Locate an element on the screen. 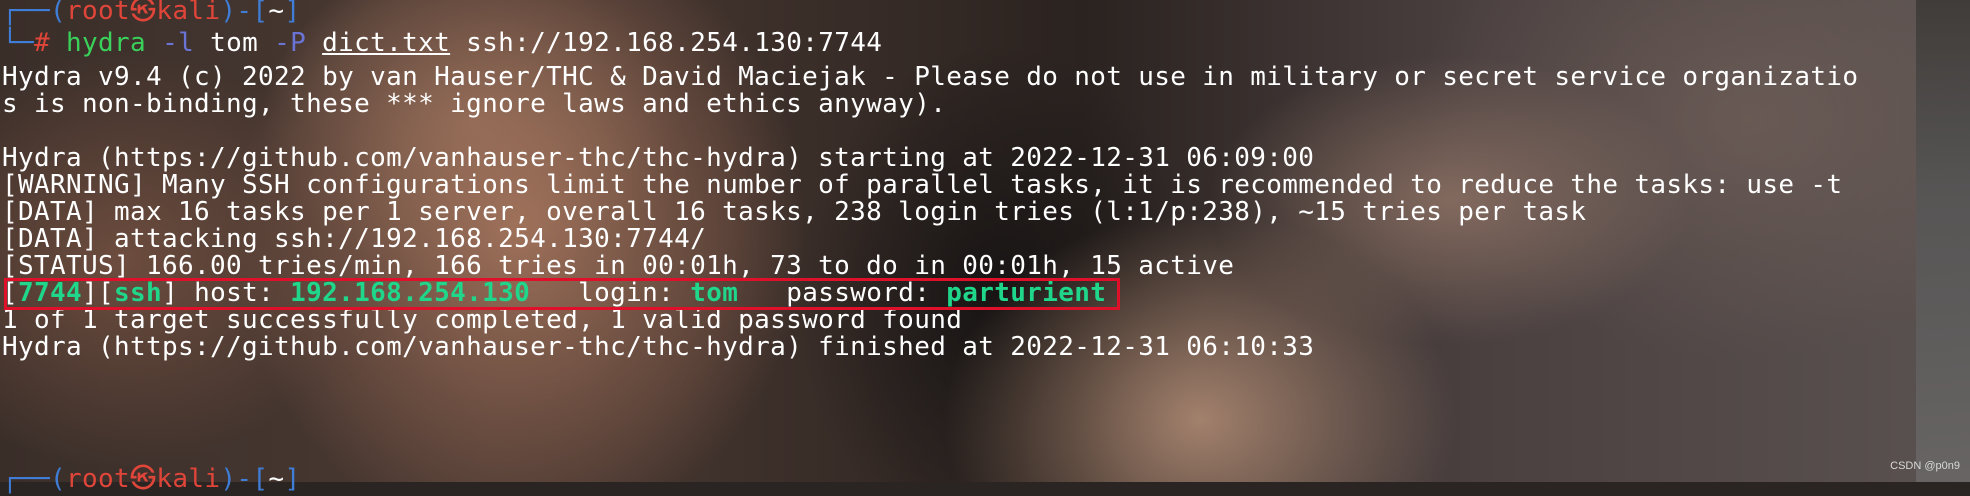 The width and height of the screenshot is (1970, 496). prompt-footer: ┌──(root㉿kali)-[~] is located at coordinates (151, 479).